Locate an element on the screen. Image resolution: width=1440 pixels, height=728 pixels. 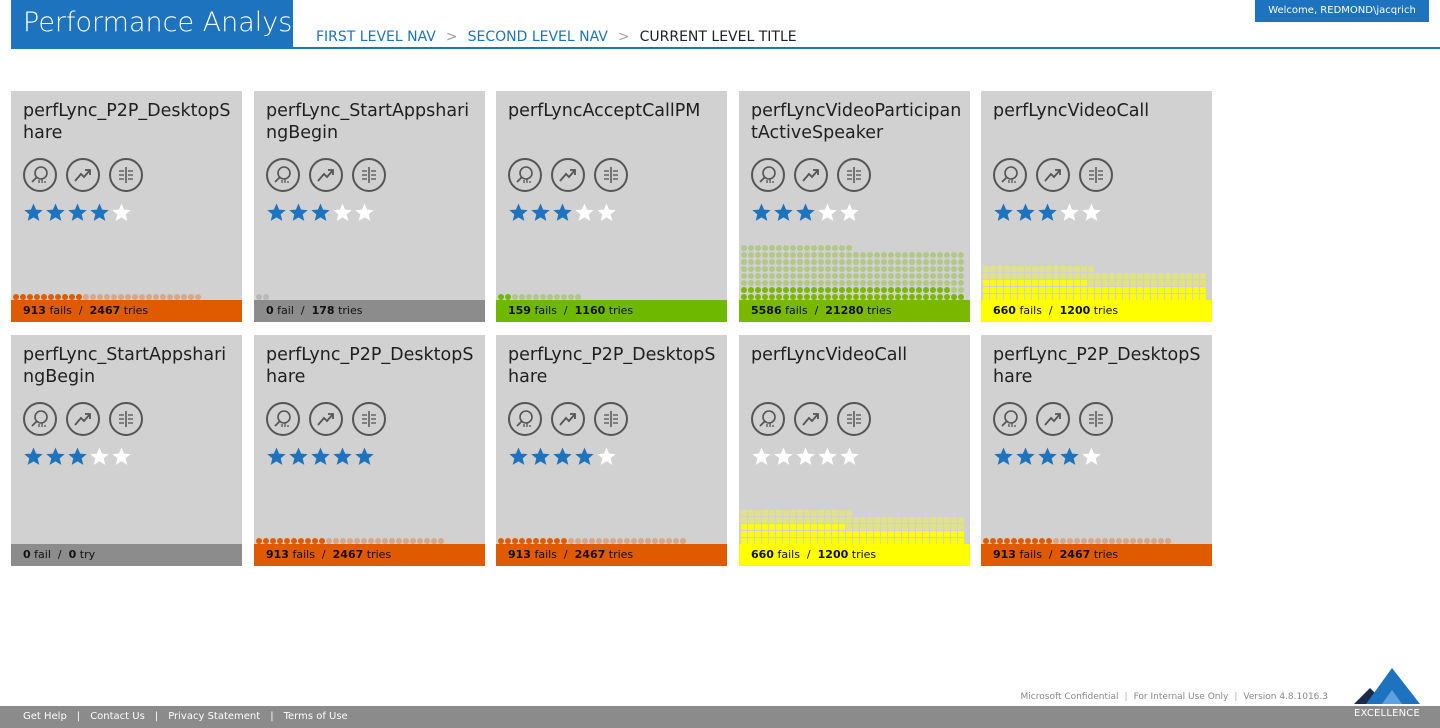
tile-actions is located at coordinates (568, 175).